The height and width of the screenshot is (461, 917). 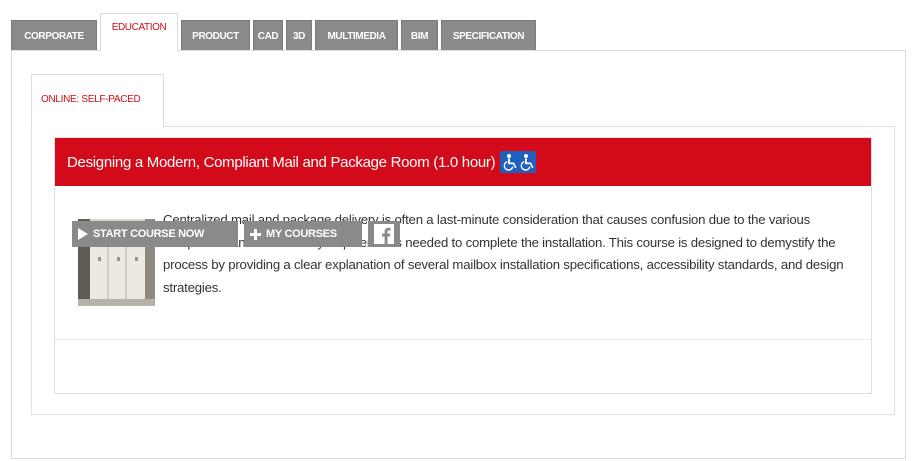 I want to click on tab-cad: CAD, so click(x=268, y=35).